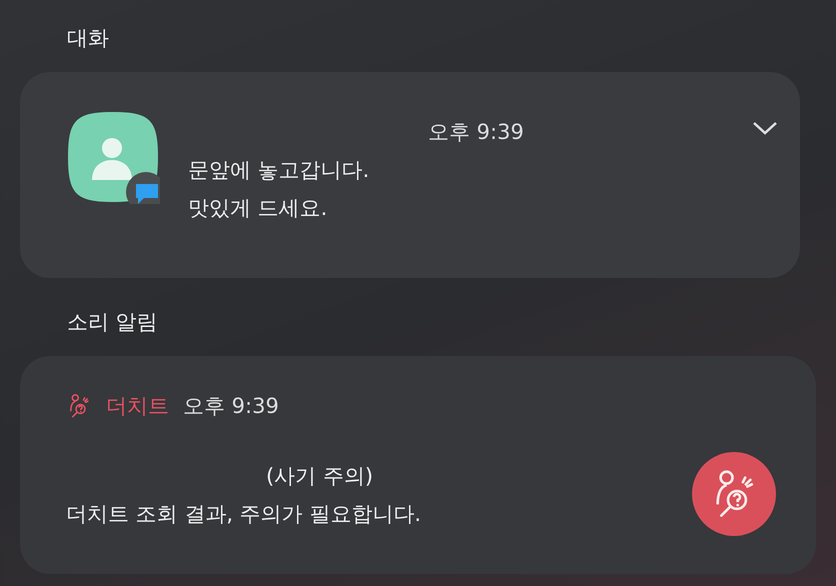 The width and height of the screenshot is (836, 586). Describe the element at coordinates (113, 157) in the screenshot. I see `contact-avatar-icon` at that location.